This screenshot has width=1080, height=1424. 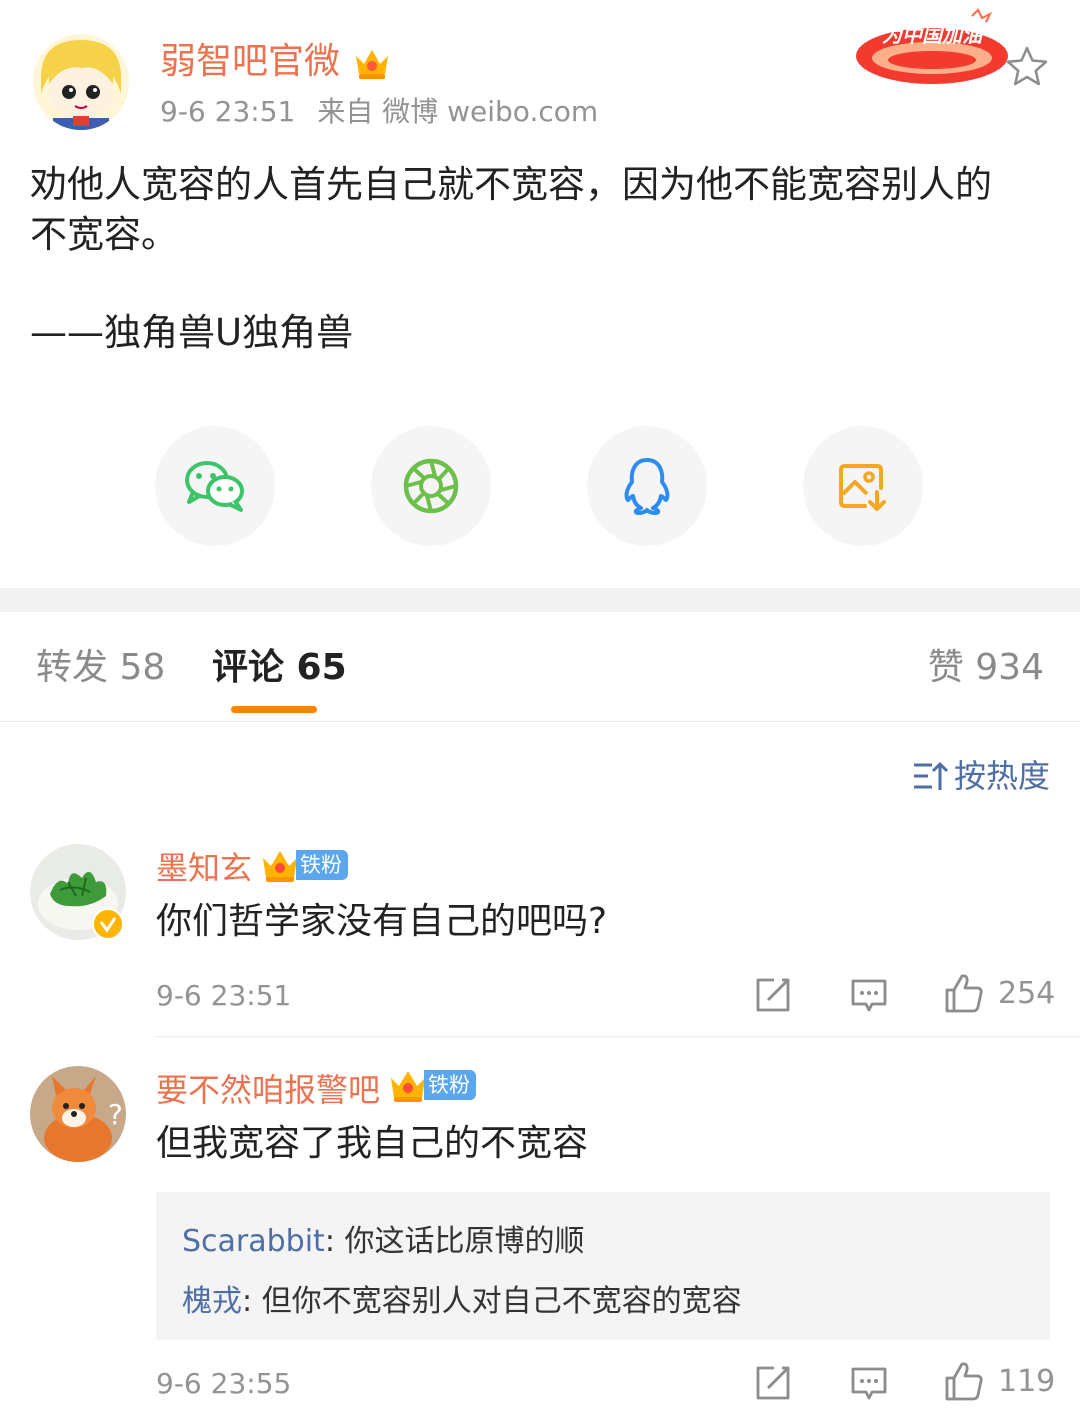 What do you see at coordinates (511, 184) in the screenshot?
I see `post-text-line: 劝他人宽容的人首先自己就不宽容，因为他不能宽容别人的` at bounding box center [511, 184].